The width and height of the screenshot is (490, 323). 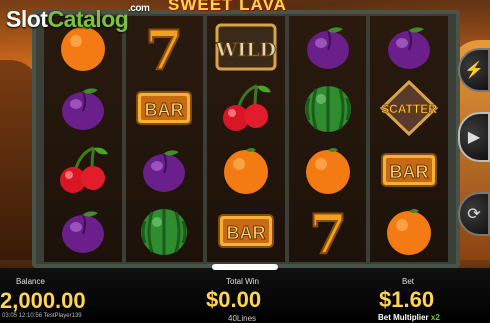 I want to click on wild-symbol: WILD, so click(x=246, y=47).